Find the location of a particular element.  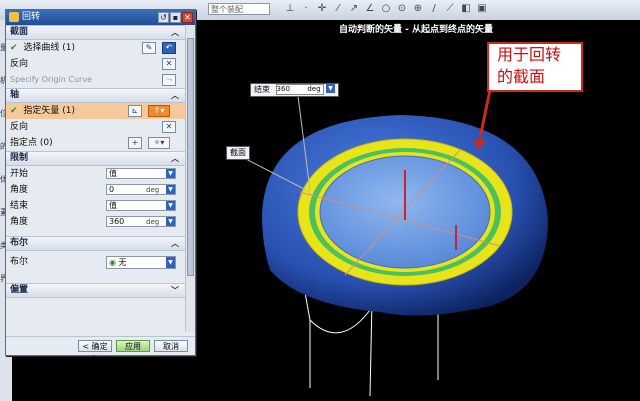

section-header-section: 截面 ︿ is located at coordinates (95, 32).